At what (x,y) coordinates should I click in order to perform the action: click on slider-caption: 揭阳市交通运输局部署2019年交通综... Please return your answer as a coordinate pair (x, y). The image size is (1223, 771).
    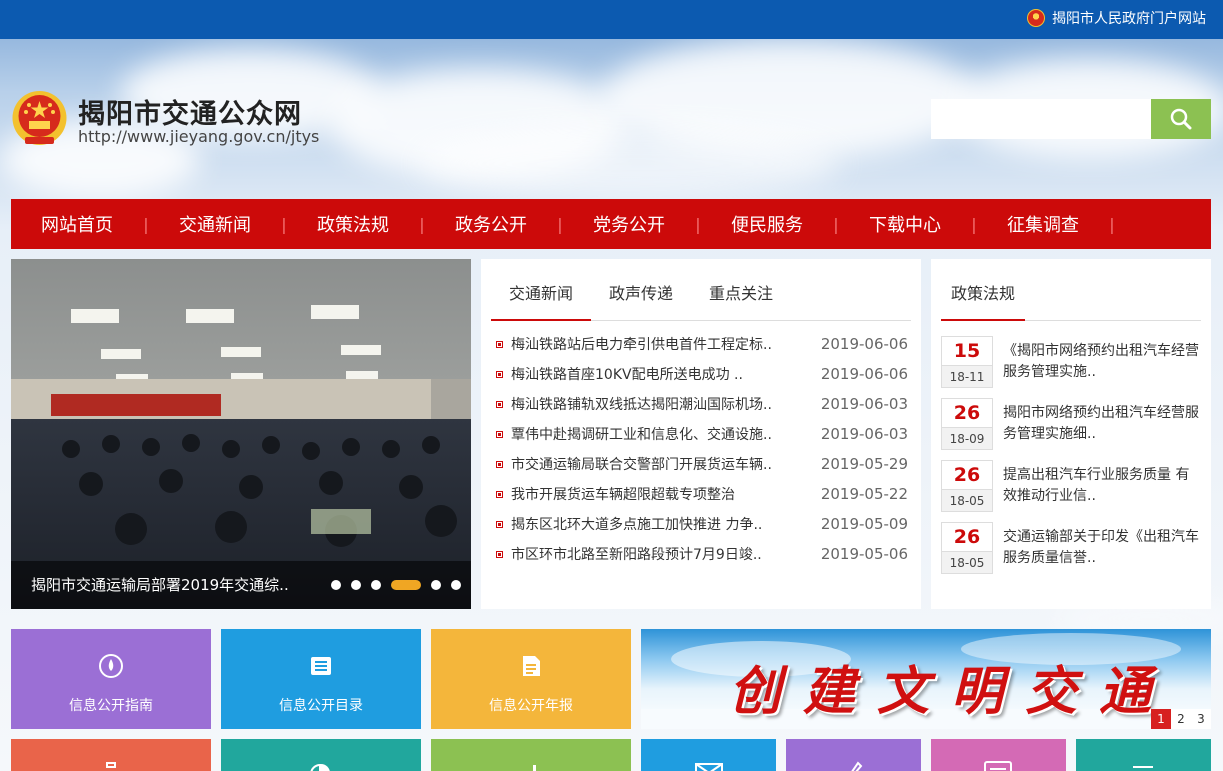
    Looking at the image, I should click on (171, 584).